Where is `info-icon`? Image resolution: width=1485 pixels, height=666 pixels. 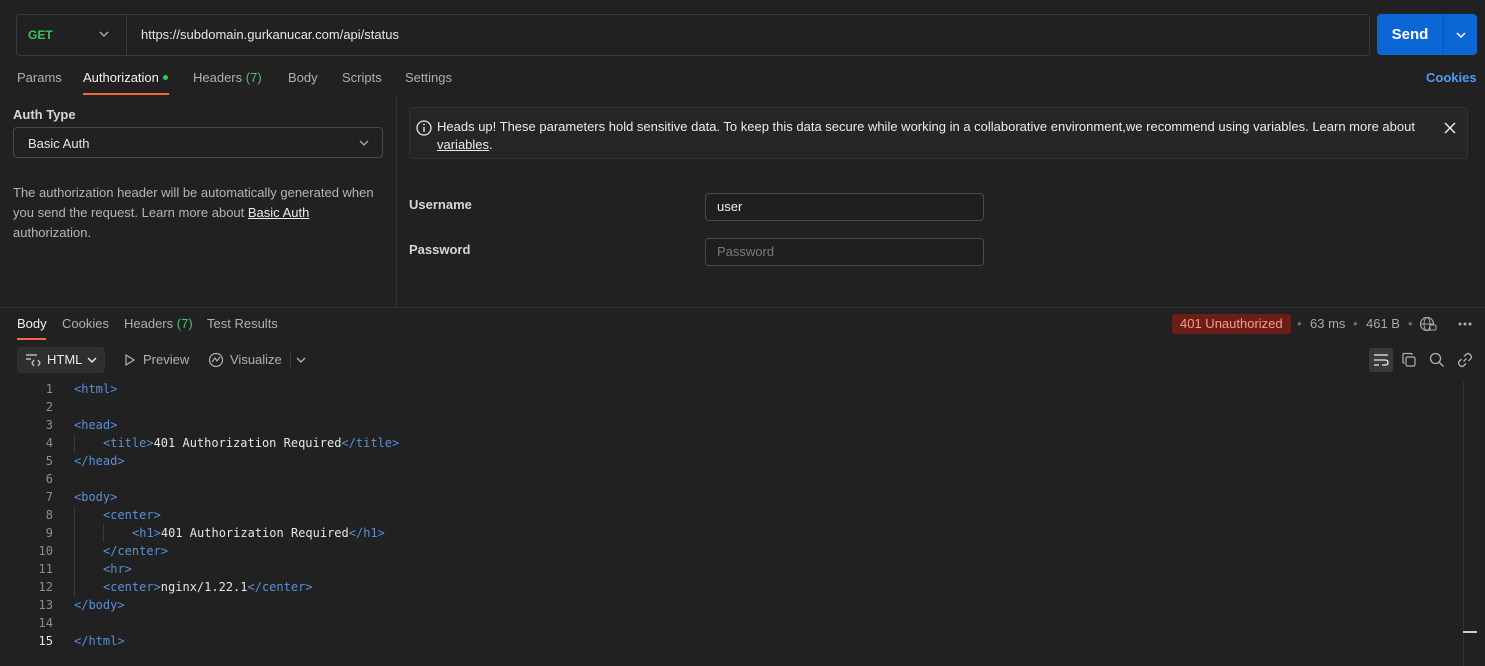
info-icon is located at coordinates (424, 128).